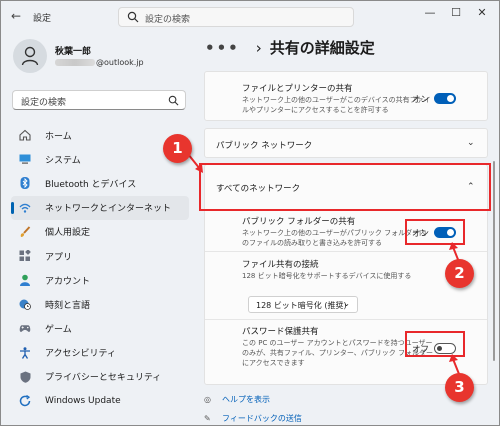 Image resolution: width=500 pixels, height=426 pixels. Describe the element at coordinates (280, 332) in the screenshot. I see `password-sharing-title: パスワード保護共有` at that location.